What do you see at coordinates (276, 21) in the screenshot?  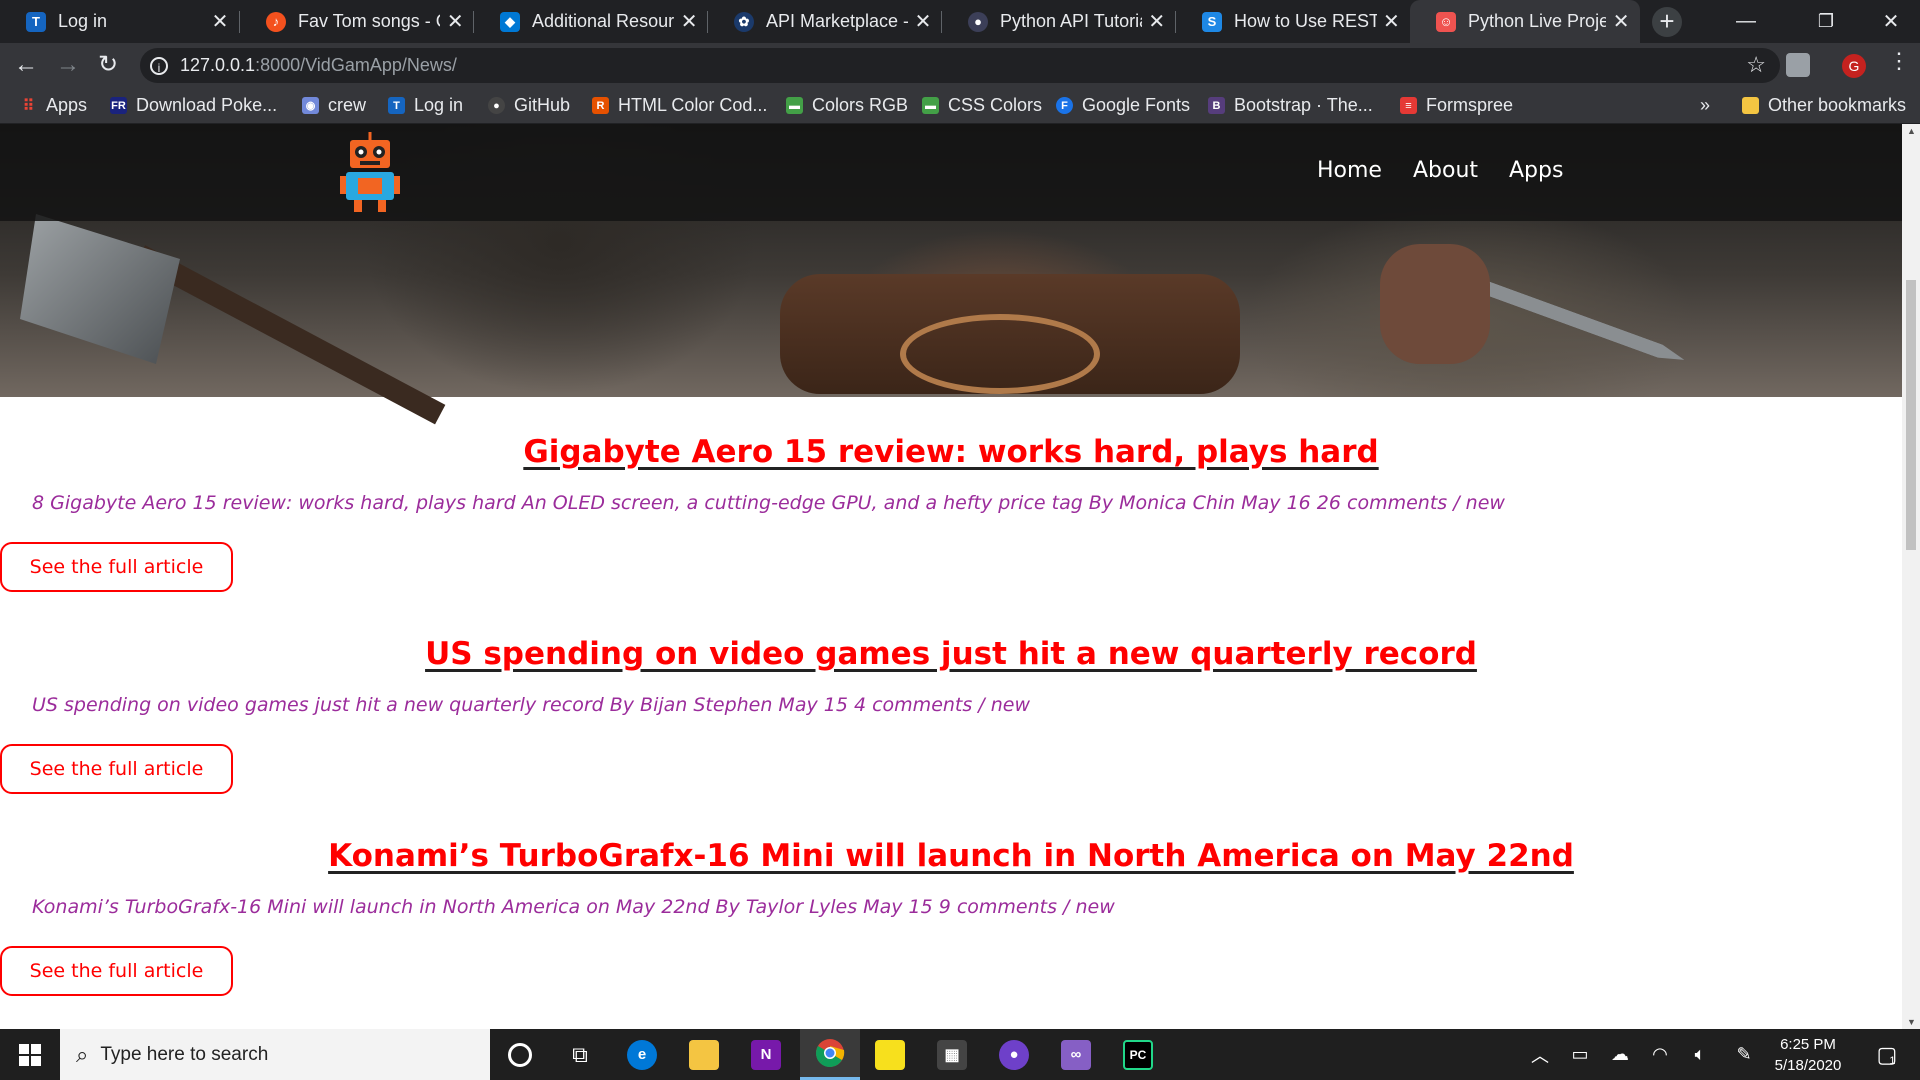 I see `music-favicon-icon: ♪` at bounding box center [276, 21].